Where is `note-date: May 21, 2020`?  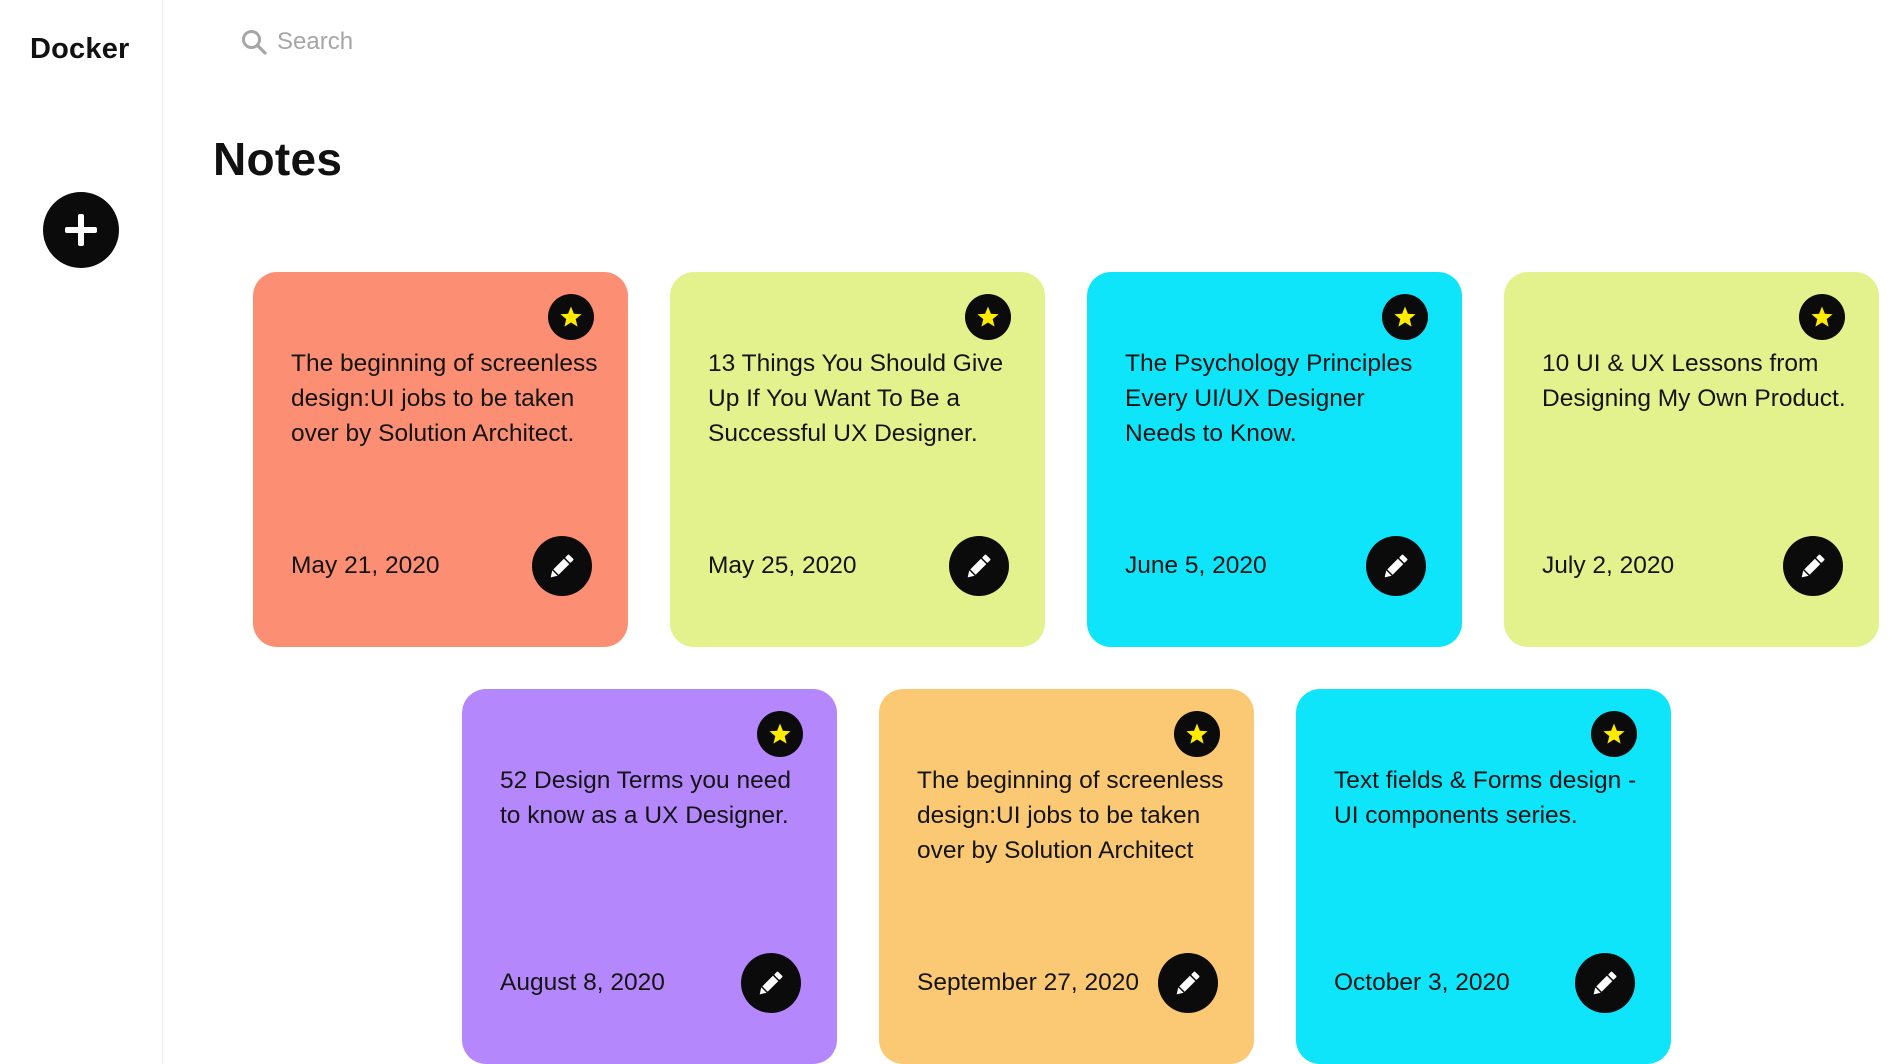
note-date: May 21, 2020 is located at coordinates (365, 565).